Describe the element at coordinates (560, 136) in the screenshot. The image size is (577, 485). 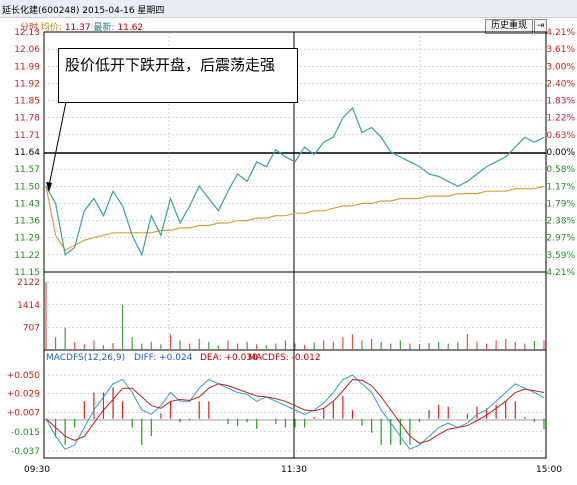
I see `percent-tick-label: 0.63%` at that location.